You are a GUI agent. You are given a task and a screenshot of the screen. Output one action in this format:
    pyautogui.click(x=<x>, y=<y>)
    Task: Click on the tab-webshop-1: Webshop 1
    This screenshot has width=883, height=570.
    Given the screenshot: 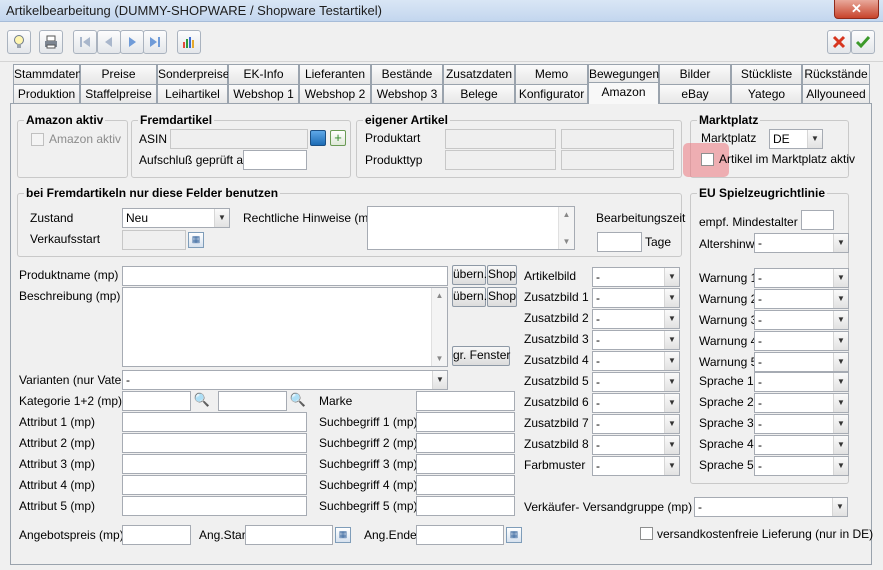 What is the action you would take?
    pyautogui.click(x=263, y=94)
    